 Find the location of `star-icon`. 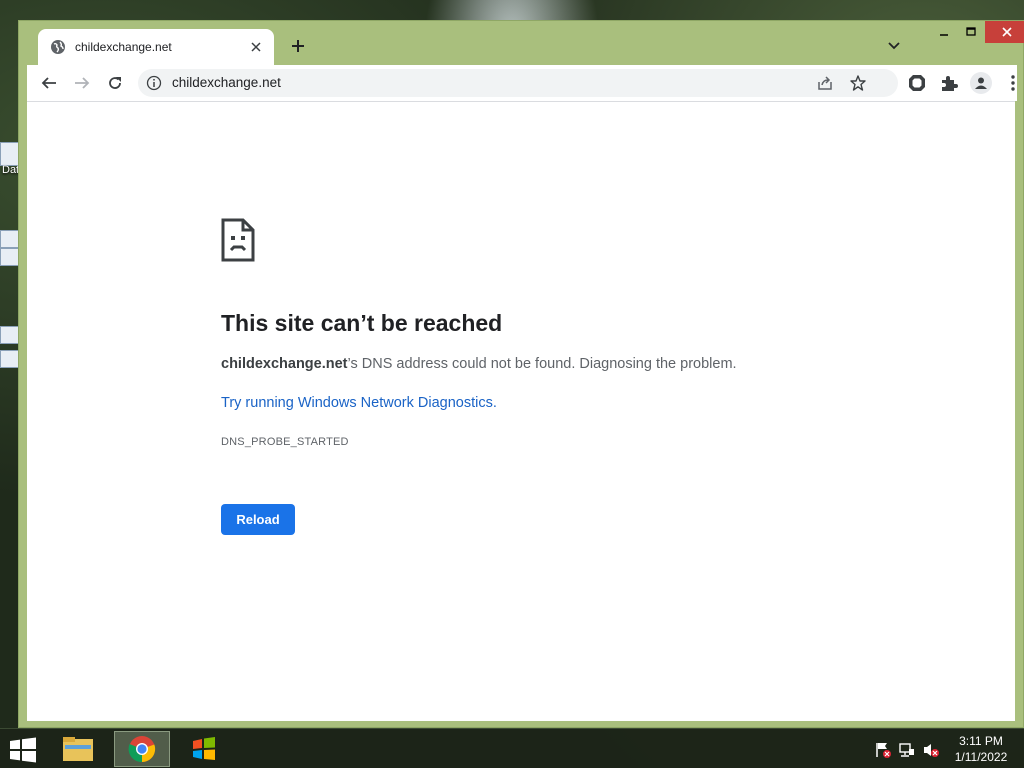

star-icon is located at coordinates (858, 83).